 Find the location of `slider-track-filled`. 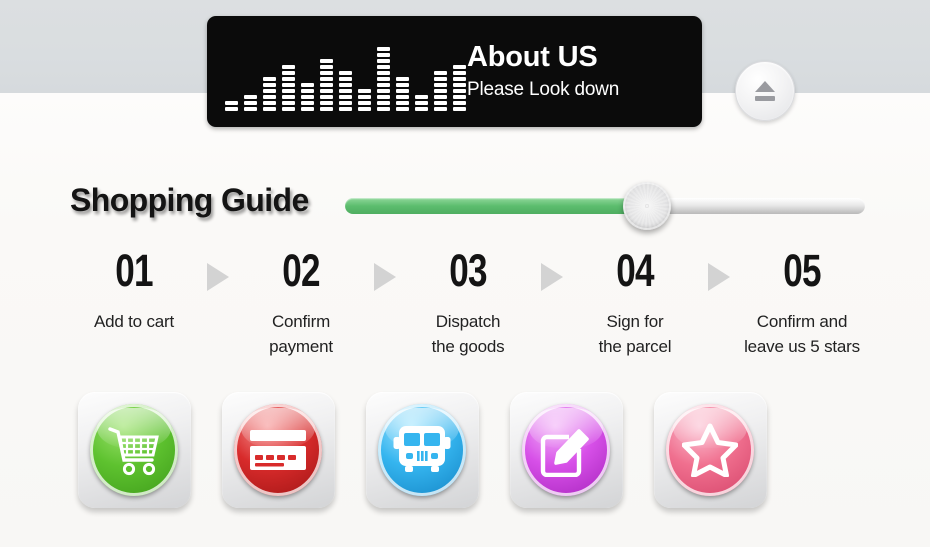

slider-track-filled is located at coordinates (496, 206).